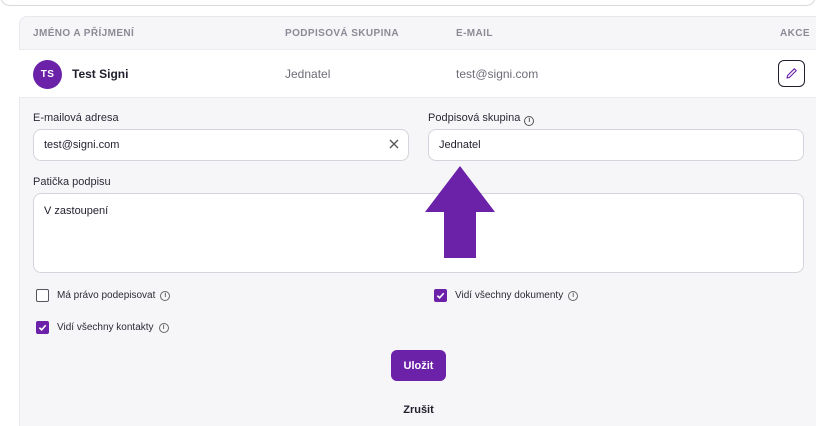 This screenshot has height=426, width=816. What do you see at coordinates (497, 74) in the screenshot?
I see `member-email: test@signi.com` at bounding box center [497, 74].